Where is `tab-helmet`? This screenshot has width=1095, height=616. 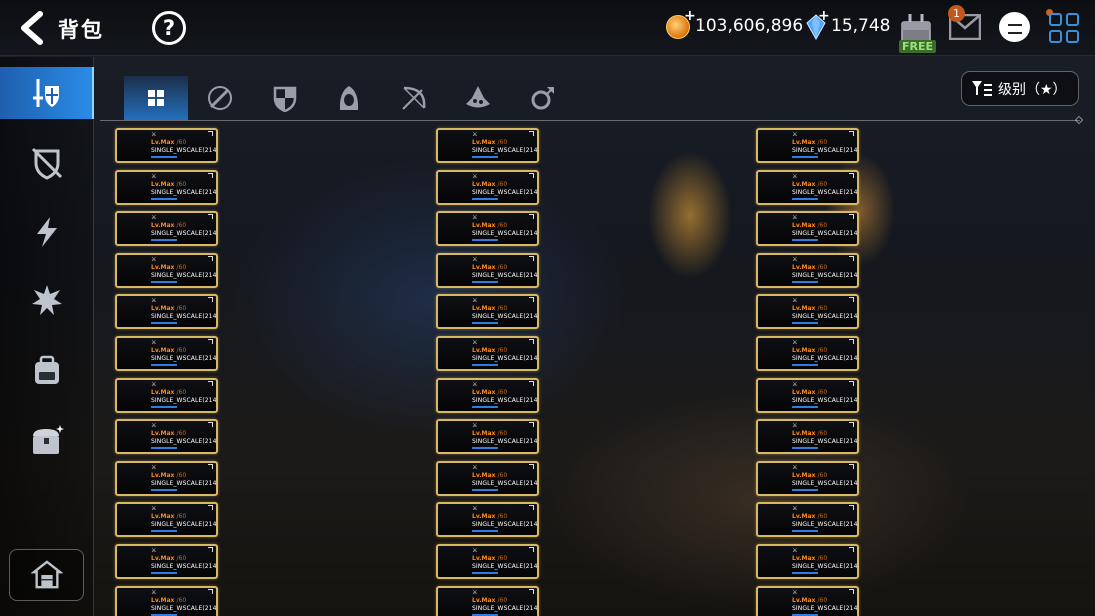 tab-helmet is located at coordinates (349, 98).